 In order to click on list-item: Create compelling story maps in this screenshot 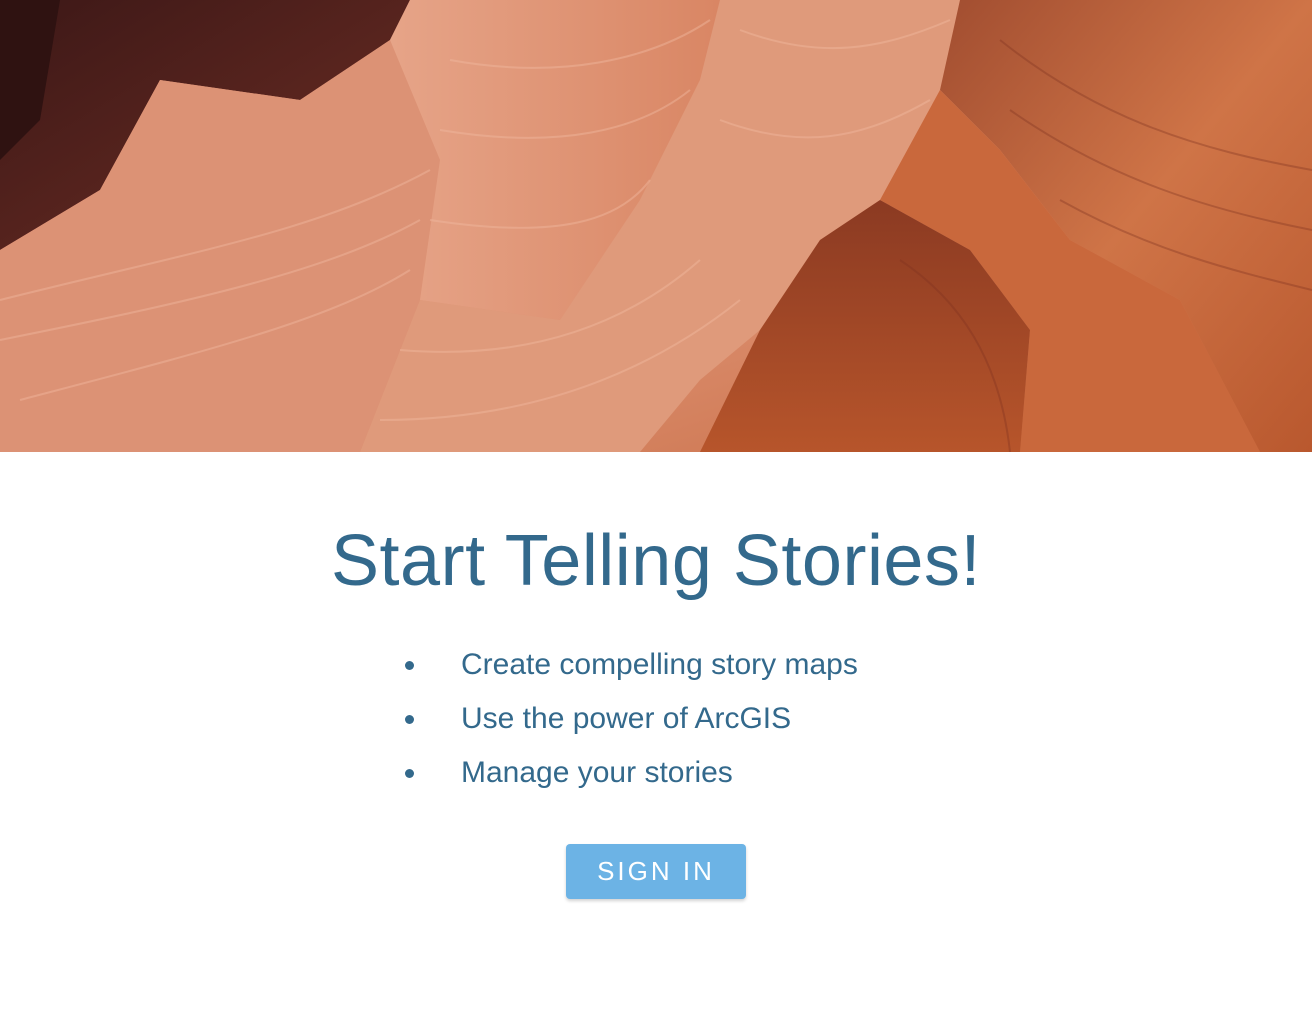, I will do `click(630, 669)`.